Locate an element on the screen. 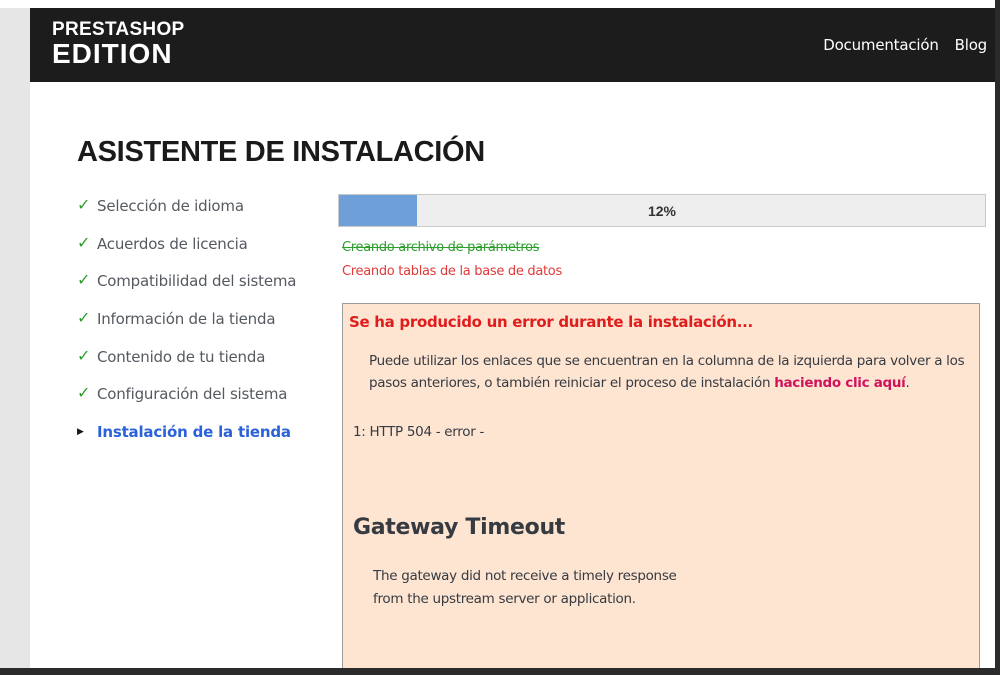 The width and height of the screenshot is (1000, 675). error-message-end: . is located at coordinates (907, 383).